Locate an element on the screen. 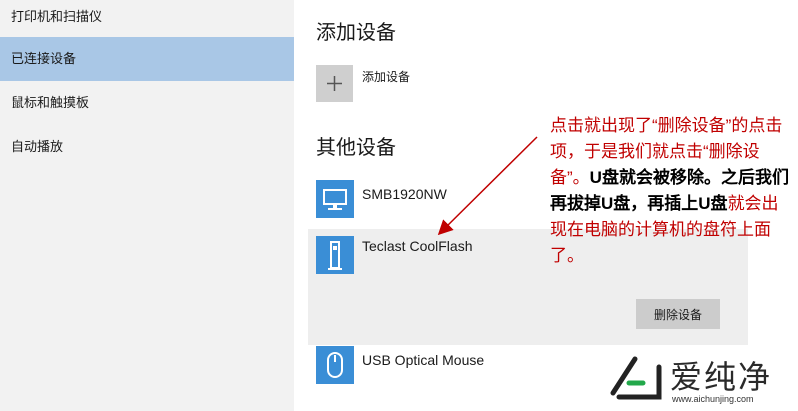 The image size is (798, 411). add-device-button is located at coordinates (334, 83).